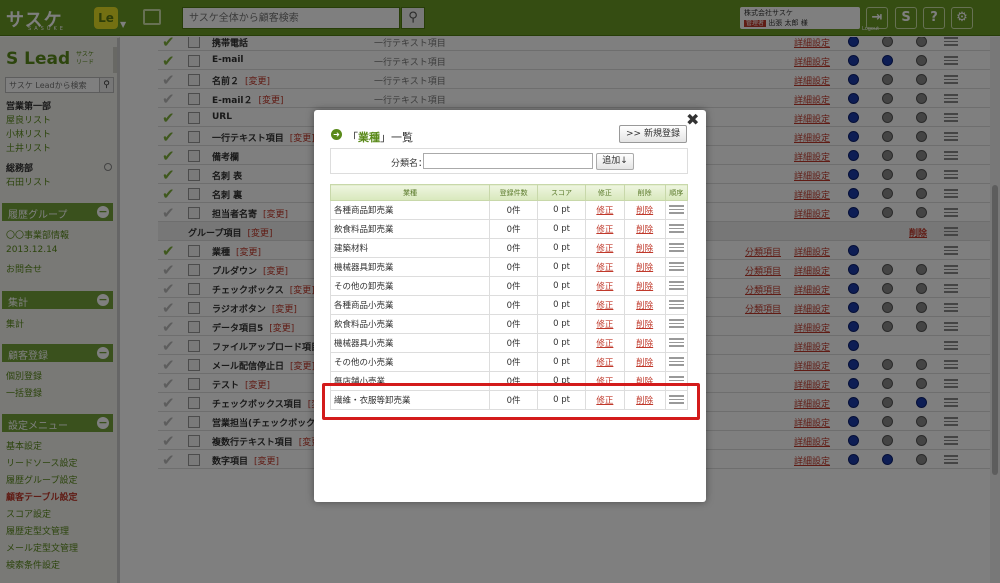  I want to click on category-name-label: 分類名：, so click(409, 164).